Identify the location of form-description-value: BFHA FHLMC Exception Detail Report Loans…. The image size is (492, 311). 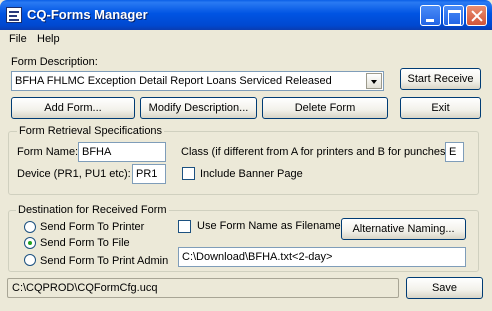
(173, 81).